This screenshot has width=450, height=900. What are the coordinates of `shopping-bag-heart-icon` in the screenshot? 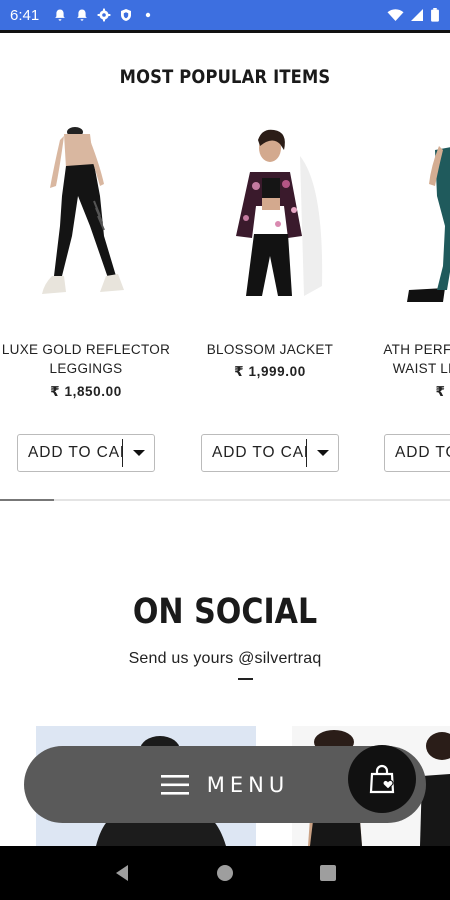 It's located at (382, 779).